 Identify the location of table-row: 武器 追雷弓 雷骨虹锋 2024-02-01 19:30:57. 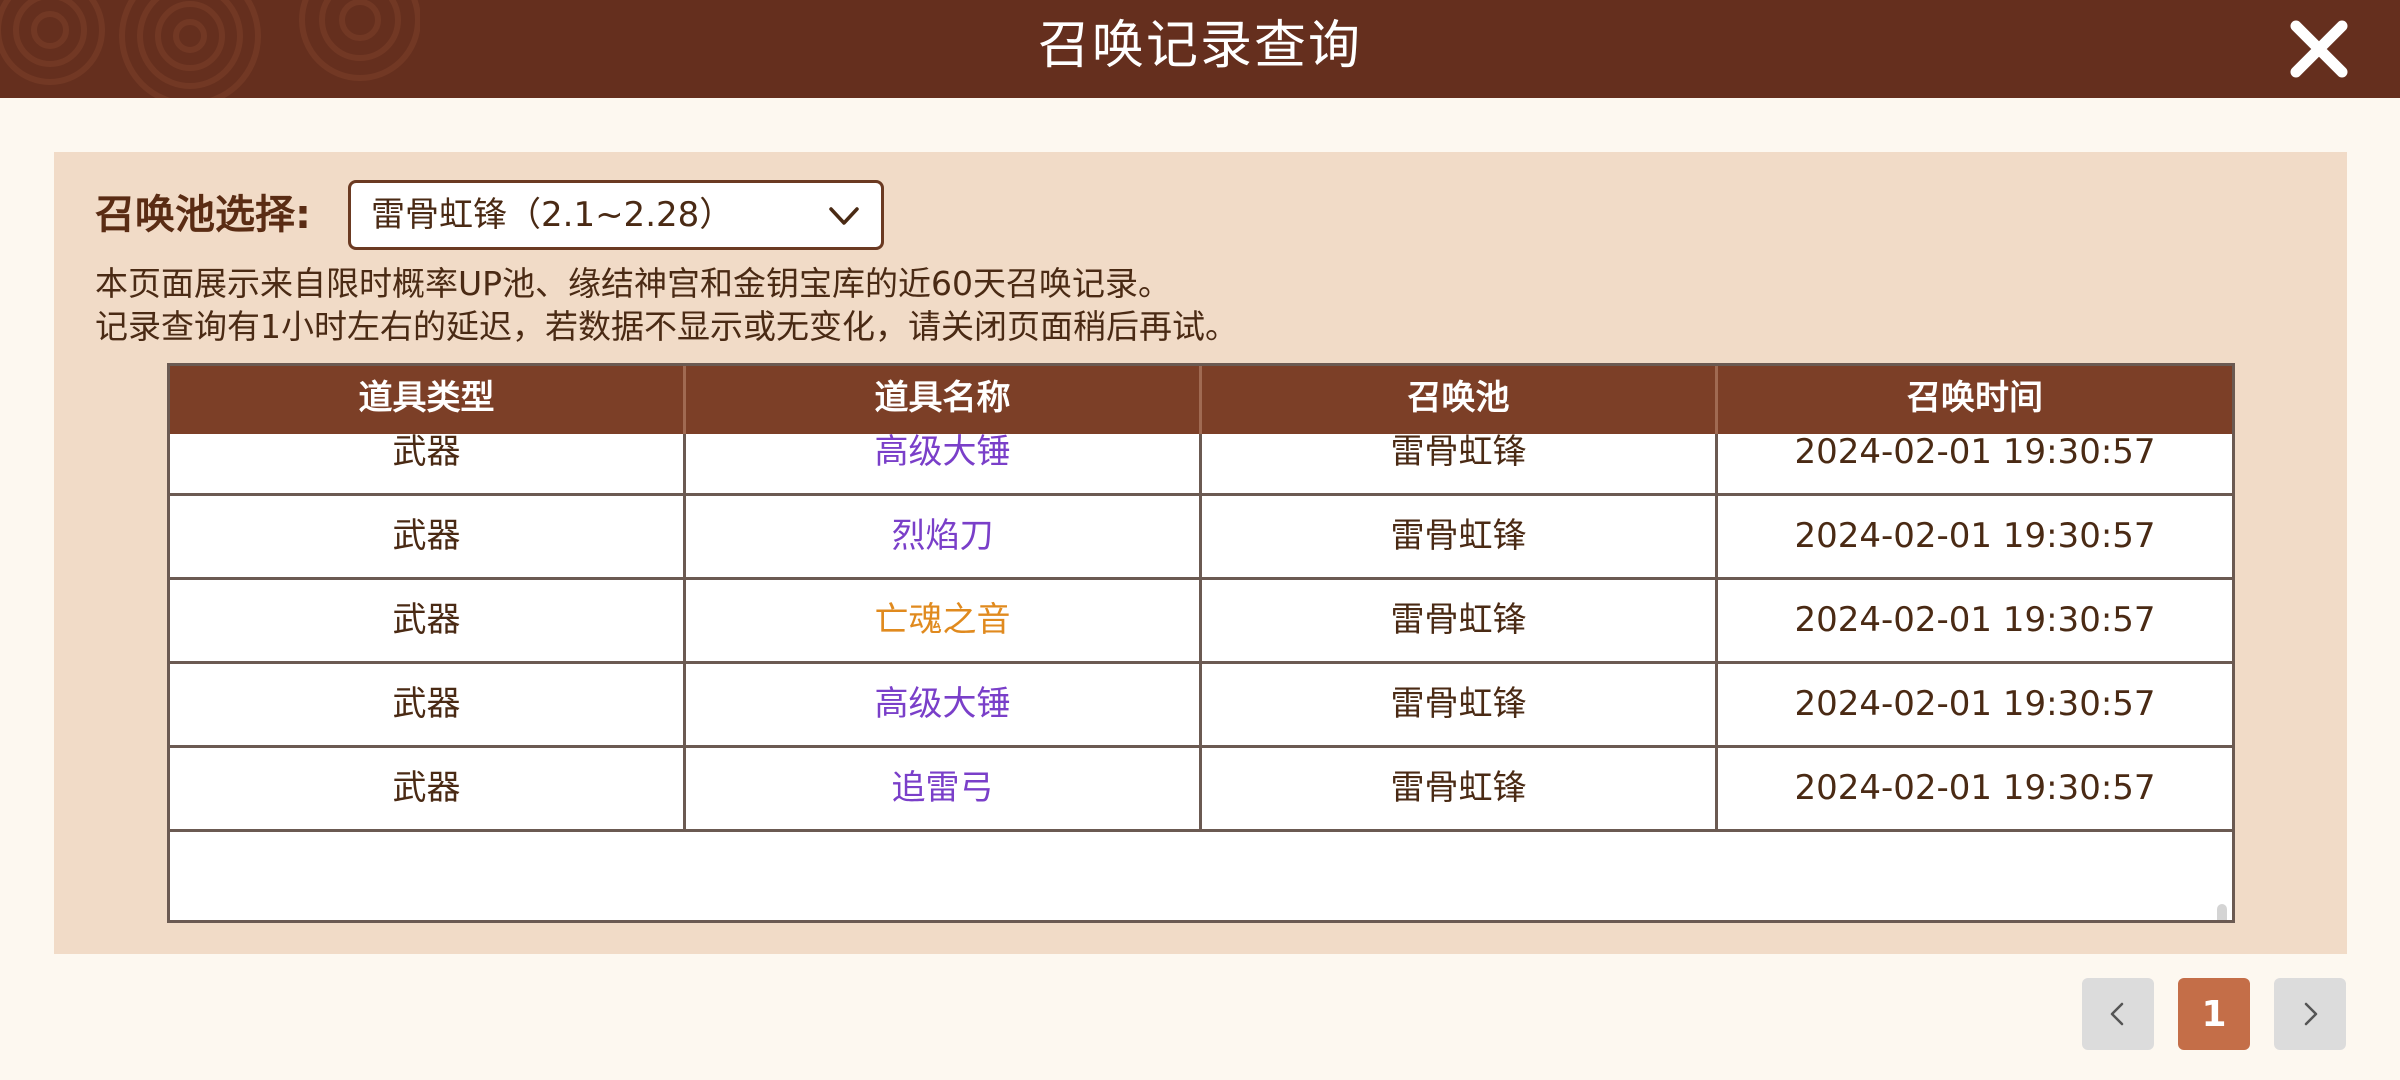
(1201, 790).